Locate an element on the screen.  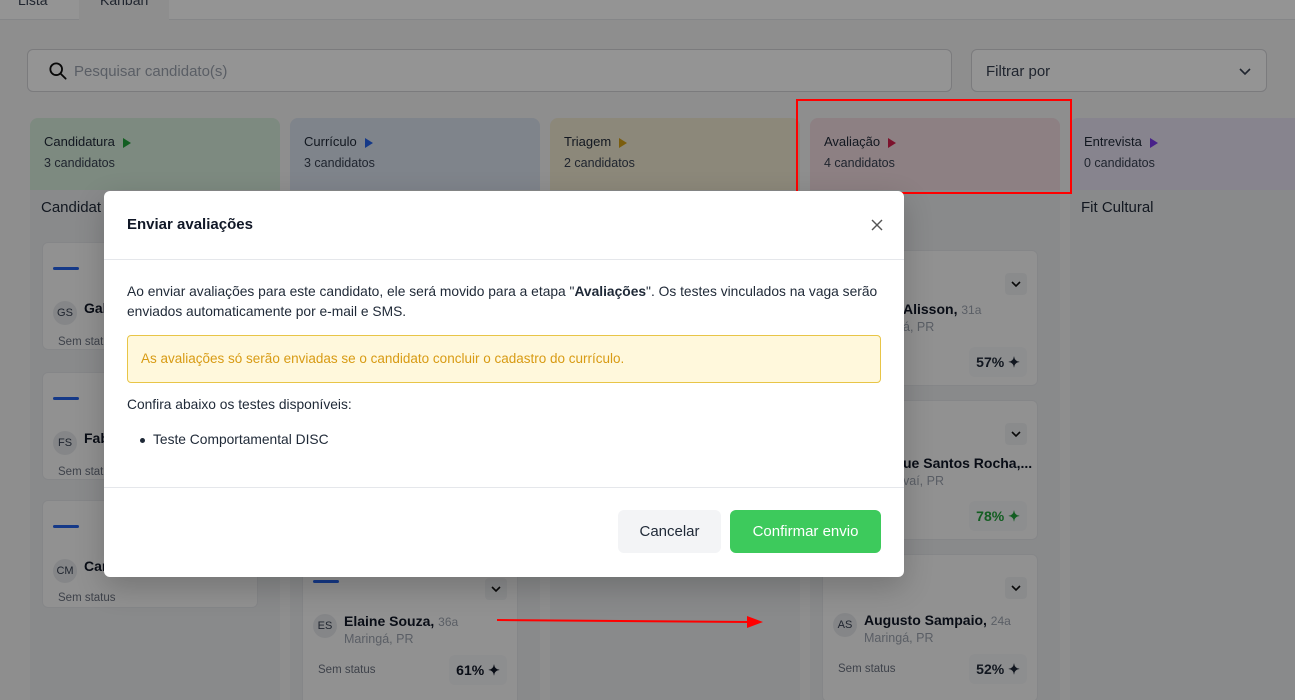
cancel-button: Cancelar is located at coordinates (669, 531).